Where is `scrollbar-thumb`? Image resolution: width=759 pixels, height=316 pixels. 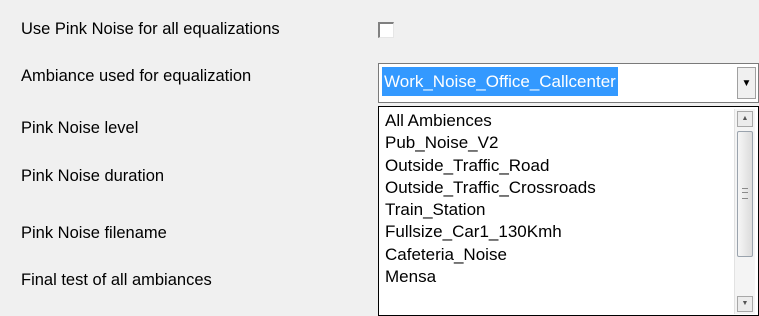 scrollbar-thumb is located at coordinates (745, 194).